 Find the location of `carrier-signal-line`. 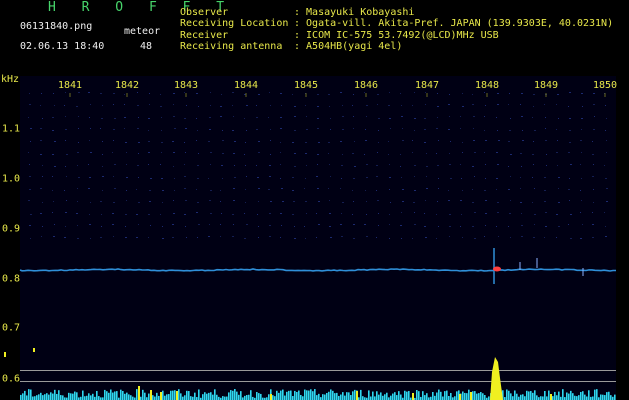

carrier-signal-line is located at coordinates (317, 270).